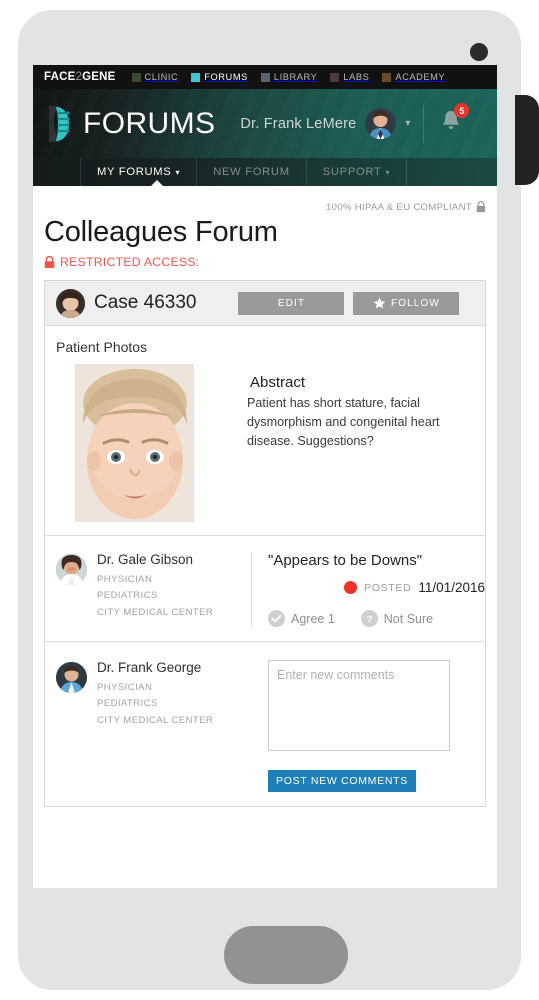  I want to click on comment-quote: "Appears to be Downs", so click(345, 560).